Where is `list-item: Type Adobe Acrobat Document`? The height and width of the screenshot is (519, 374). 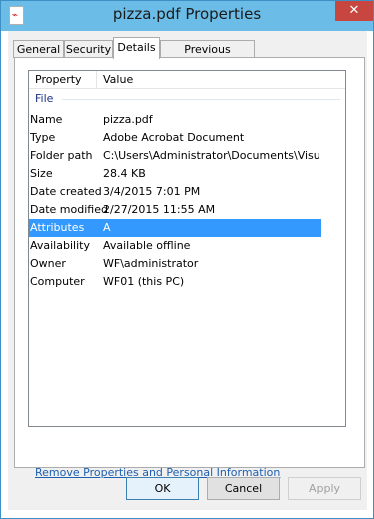 list-item: Type Adobe Acrobat Document is located at coordinates (175, 138).